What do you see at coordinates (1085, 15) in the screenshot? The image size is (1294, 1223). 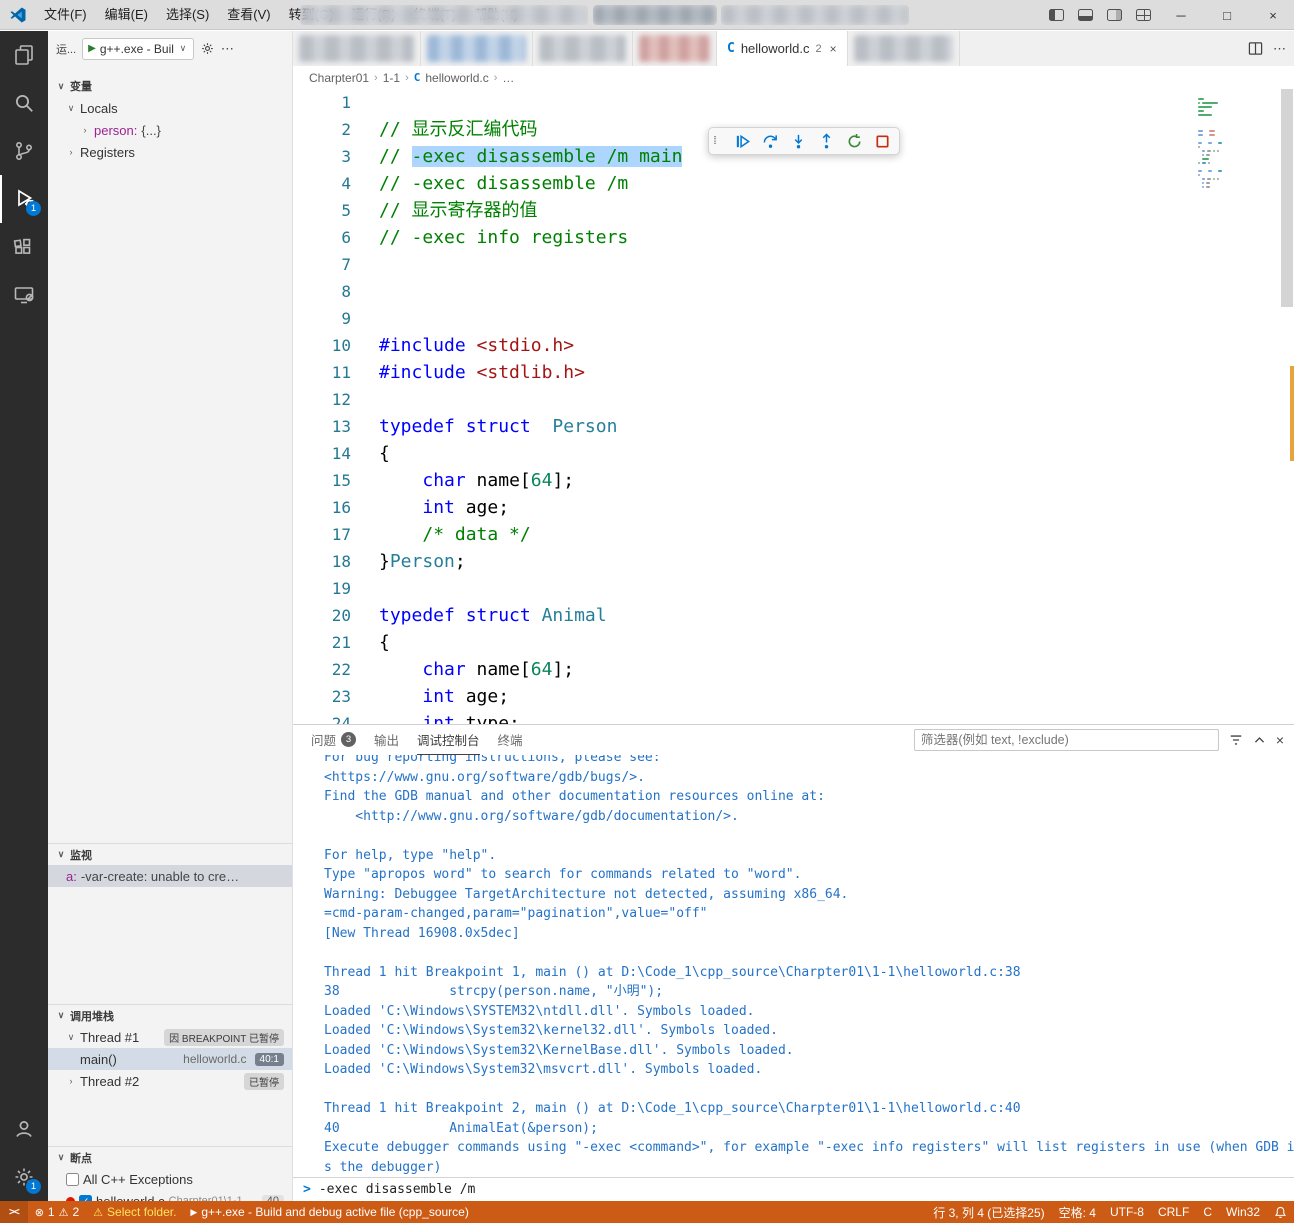 I see `toggle-panel-icon` at bounding box center [1085, 15].